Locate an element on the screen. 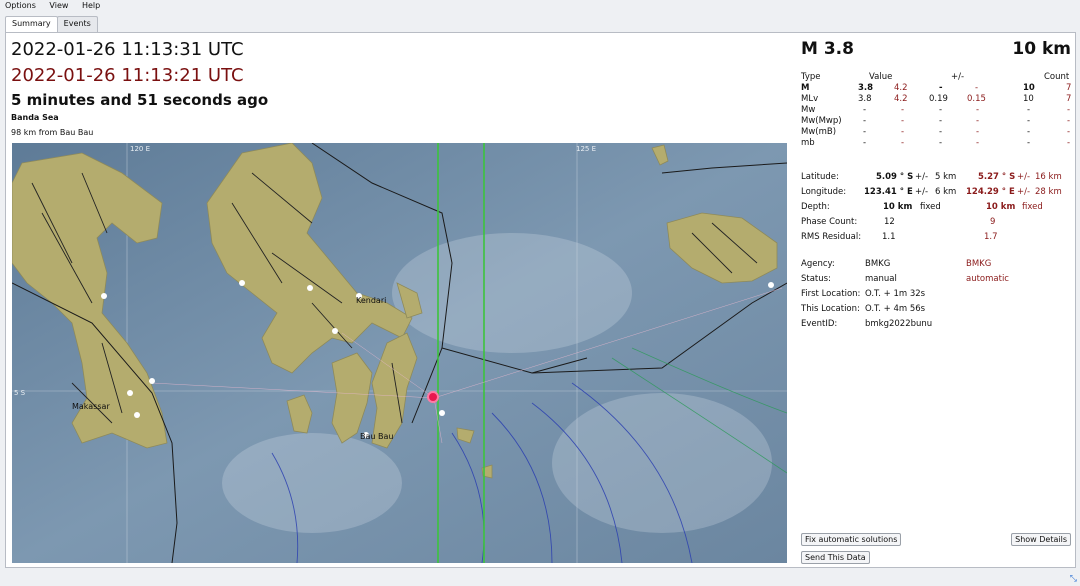 The image size is (1080, 586). mag-header-pm: +/- is located at coordinates (958, 77).